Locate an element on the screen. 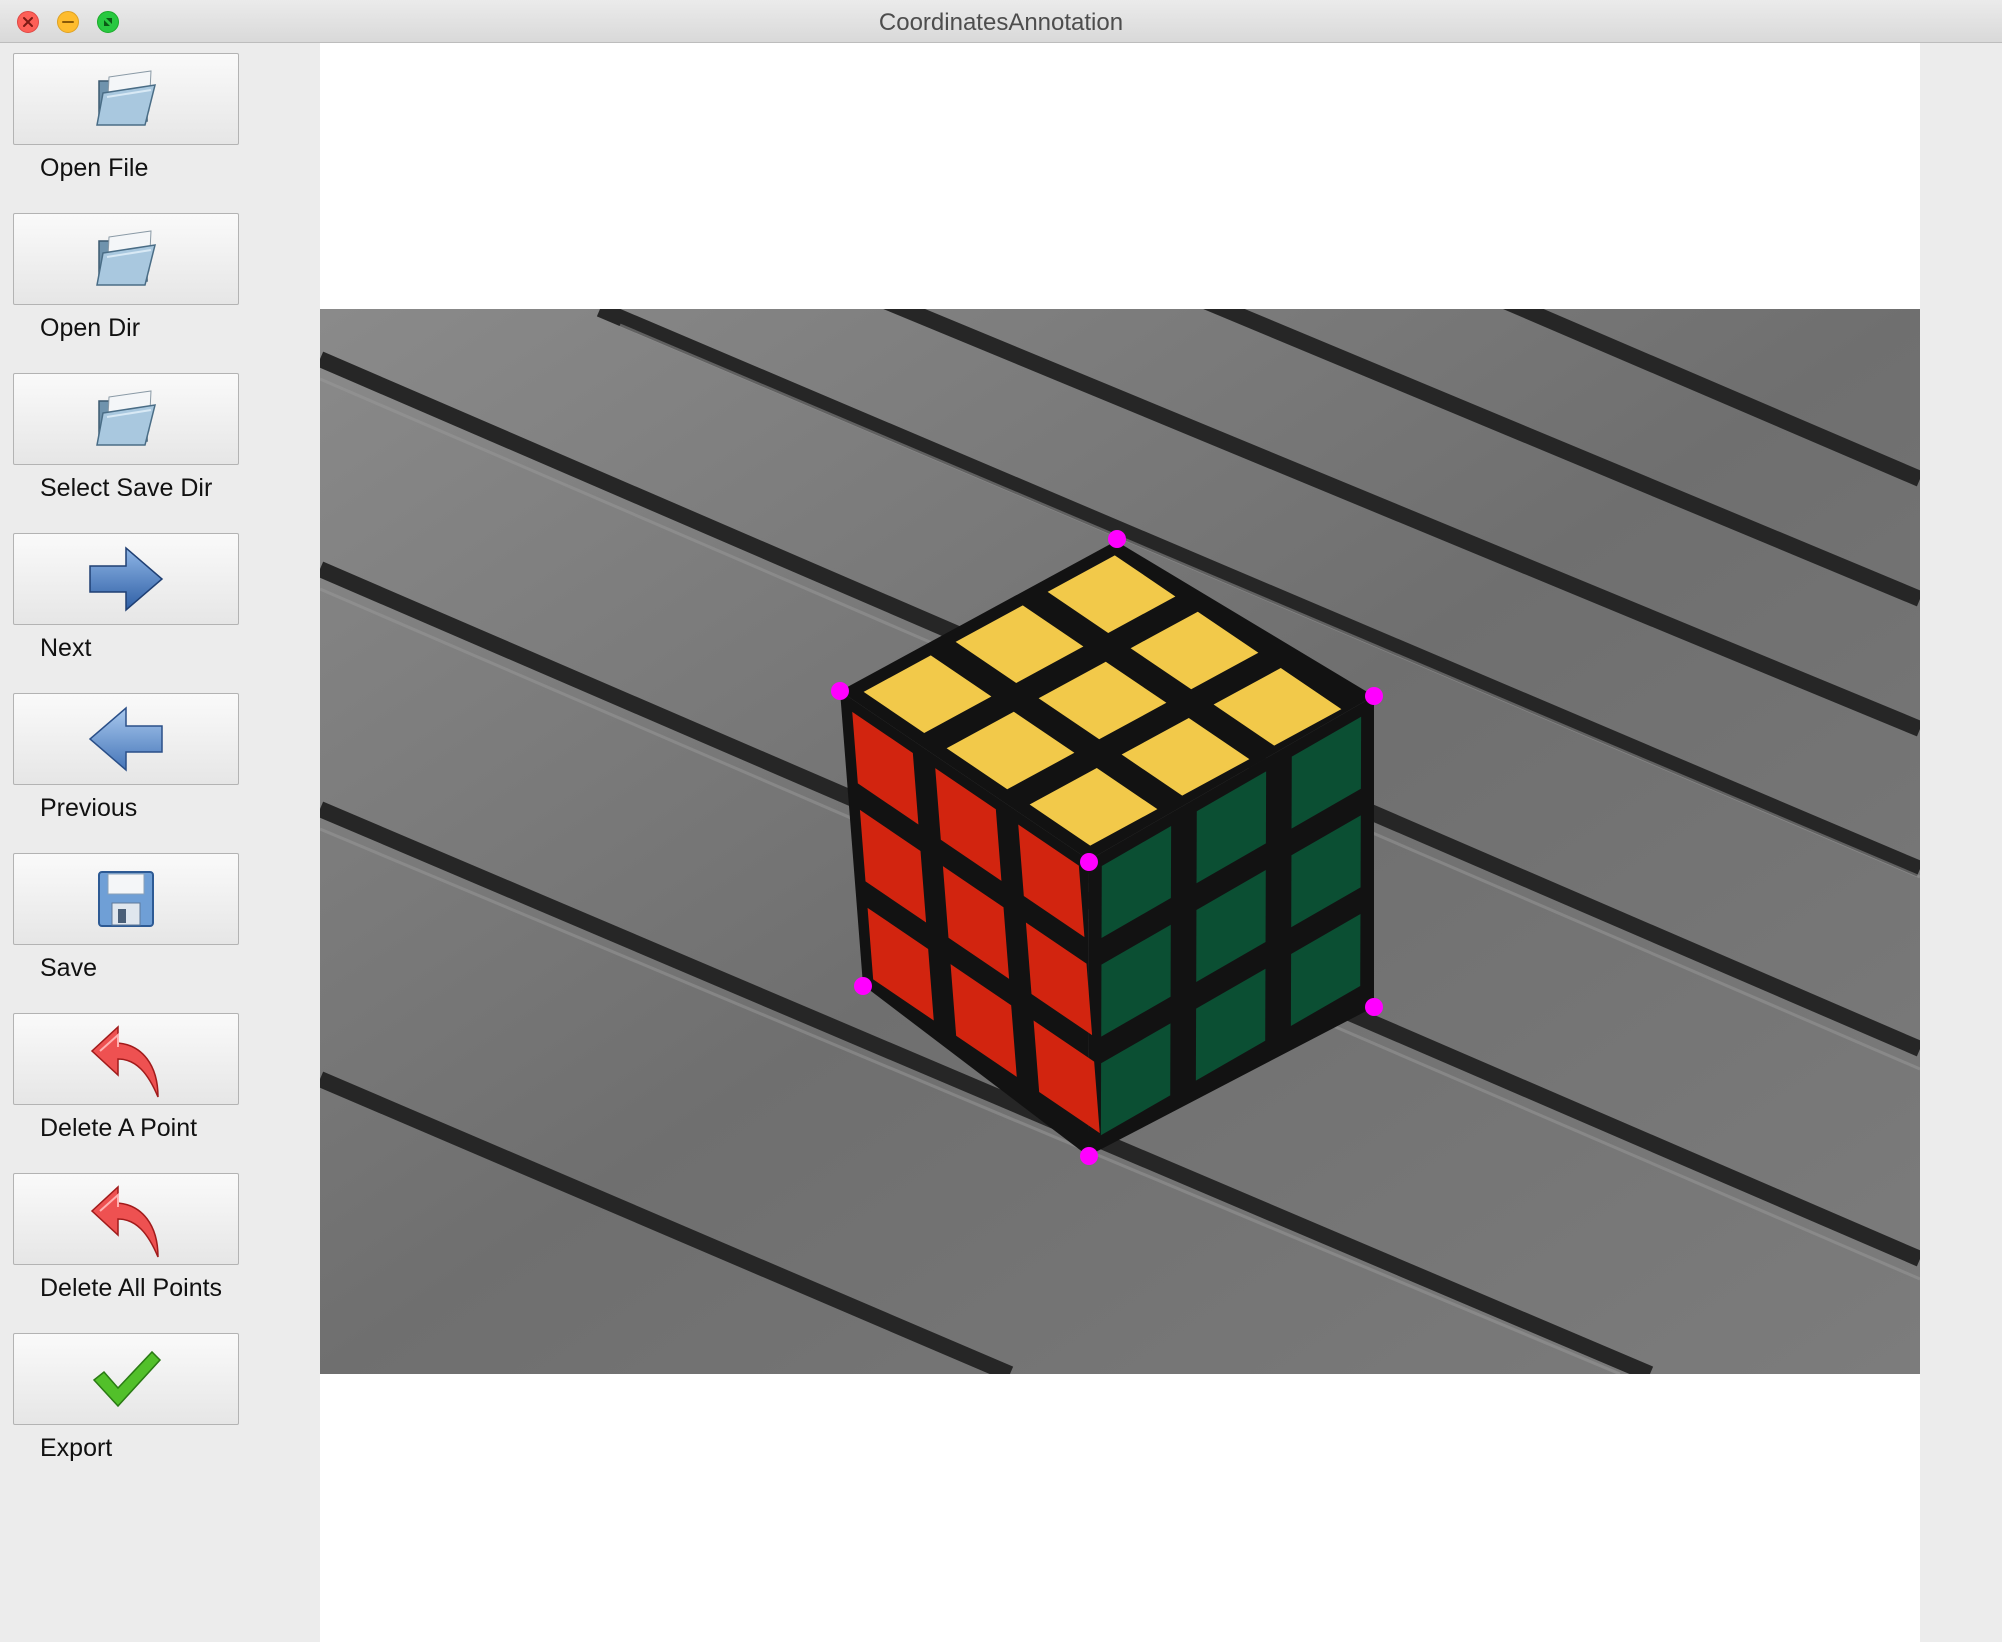 This screenshot has width=2002, height=1642. open-dir-label: Open Dir is located at coordinates (90, 328).